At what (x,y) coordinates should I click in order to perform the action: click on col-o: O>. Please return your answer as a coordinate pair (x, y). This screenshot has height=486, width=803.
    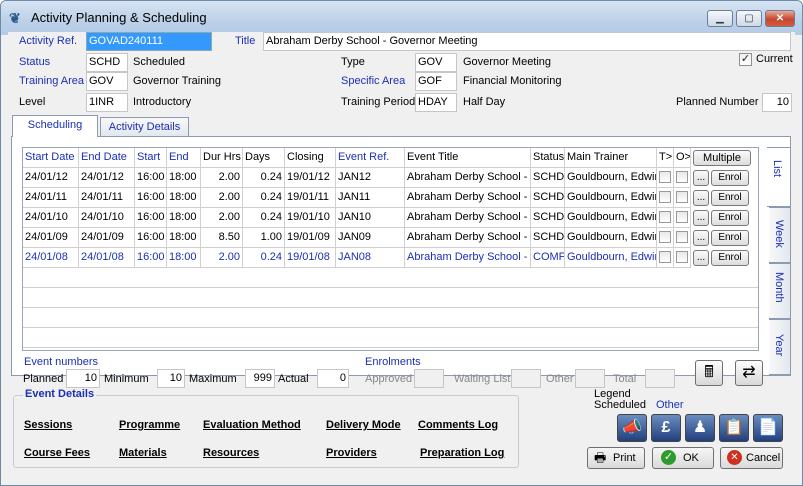
    Looking at the image, I should click on (682, 158).